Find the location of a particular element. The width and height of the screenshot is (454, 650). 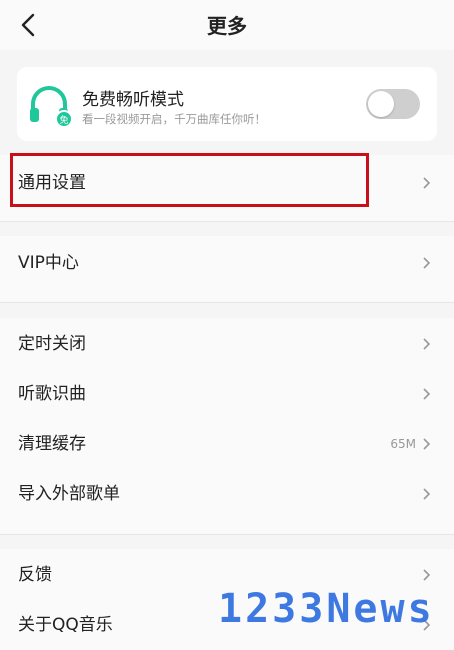

watermark: 1233News is located at coordinates (326, 609).